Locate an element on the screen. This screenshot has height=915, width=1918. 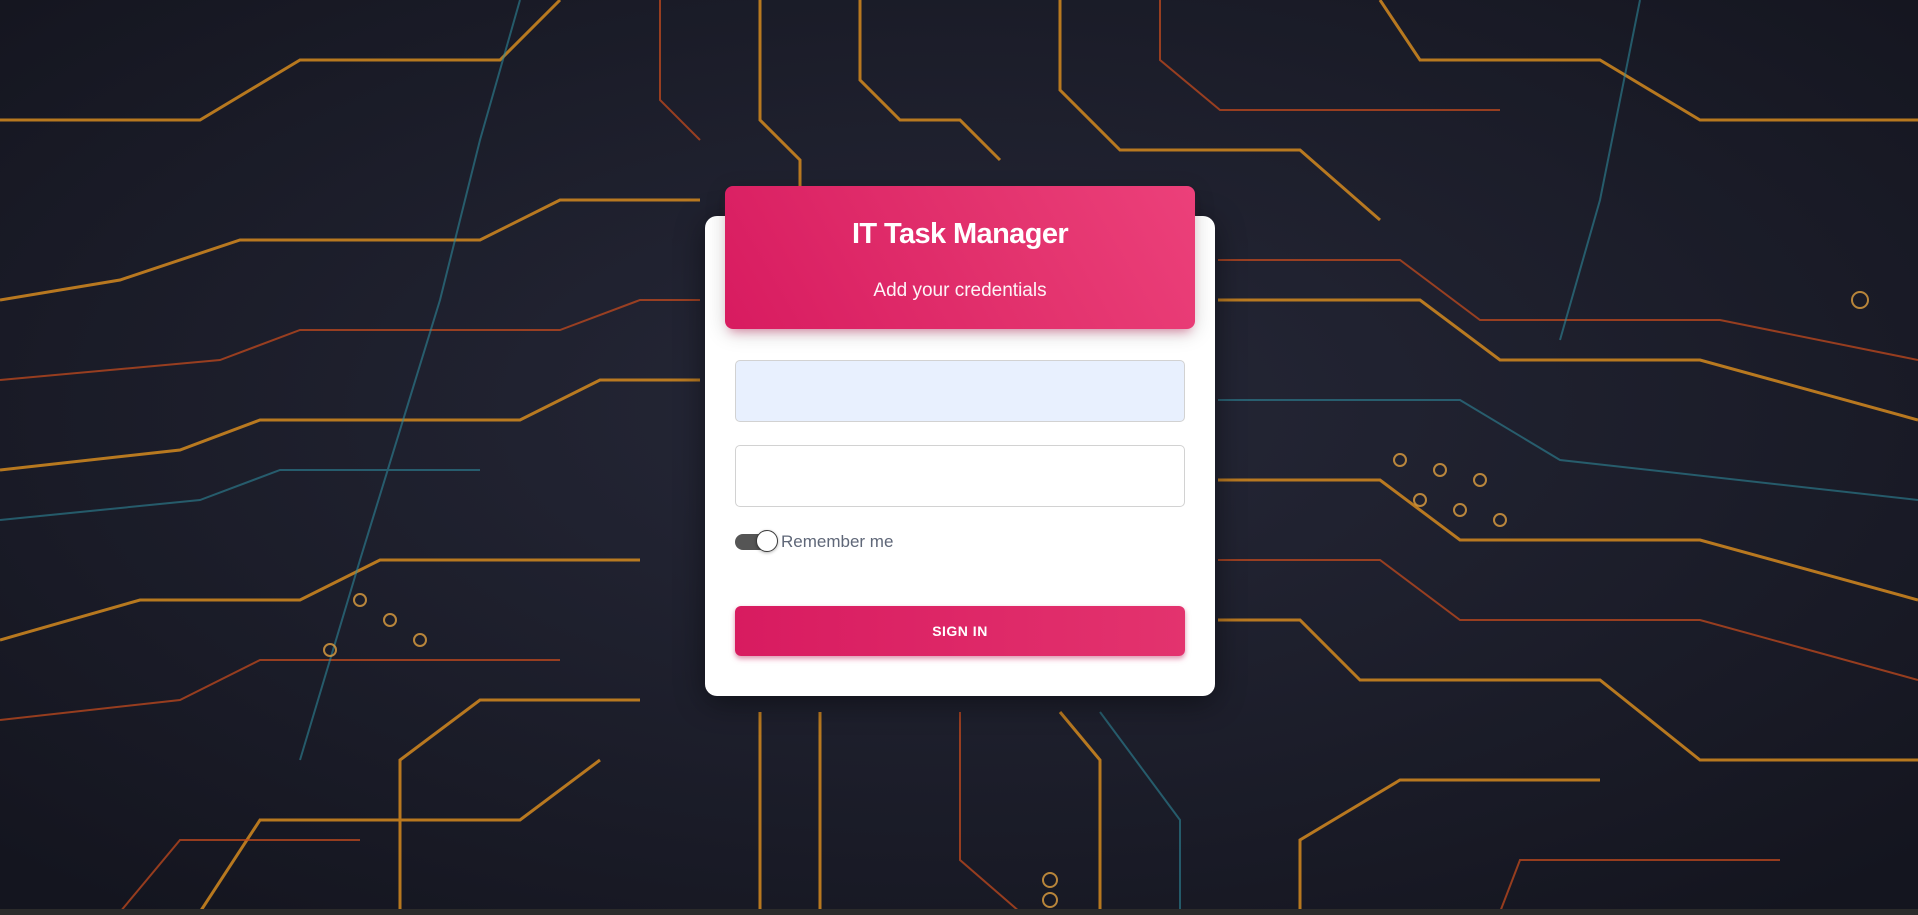
password-field is located at coordinates (960, 476).